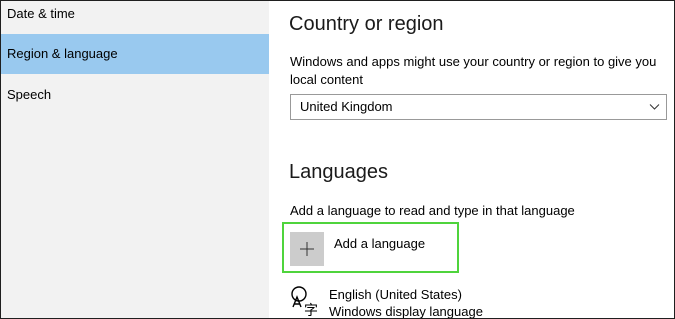 Image resolution: width=675 pixels, height=319 pixels. What do you see at coordinates (135, 54) in the screenshot?
I see `sidebar-item-region-language: Region & language` at bounding box center [135, 54].